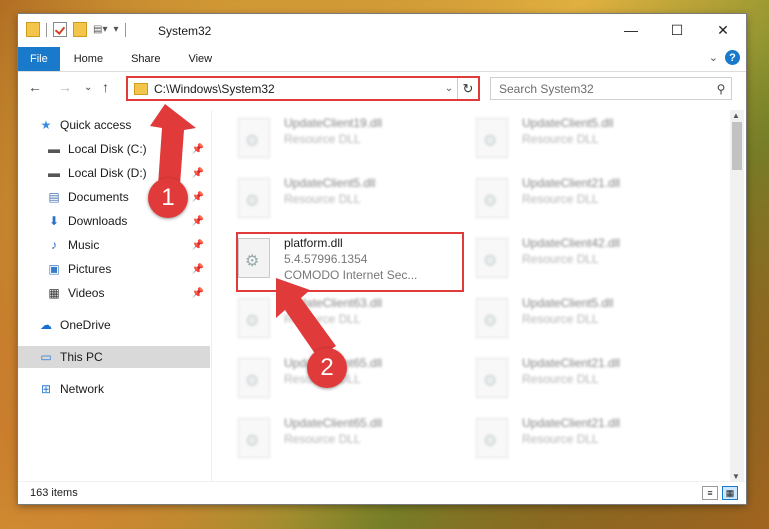  Describe the element at coordinates (601, 89) in the screenshot. I see `search-placeholder: Search System32` at that location.